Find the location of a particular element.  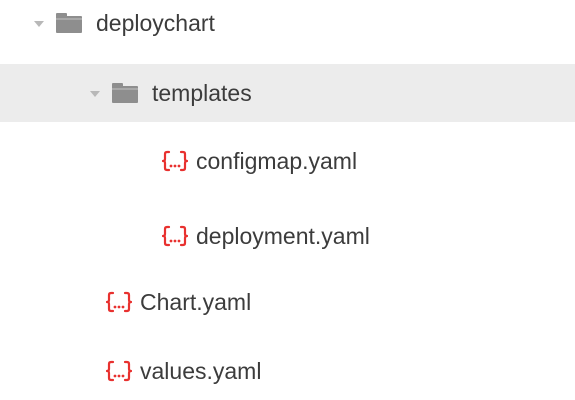

tree-item-label: deployment.yaml is located at coordinates (283, 236).